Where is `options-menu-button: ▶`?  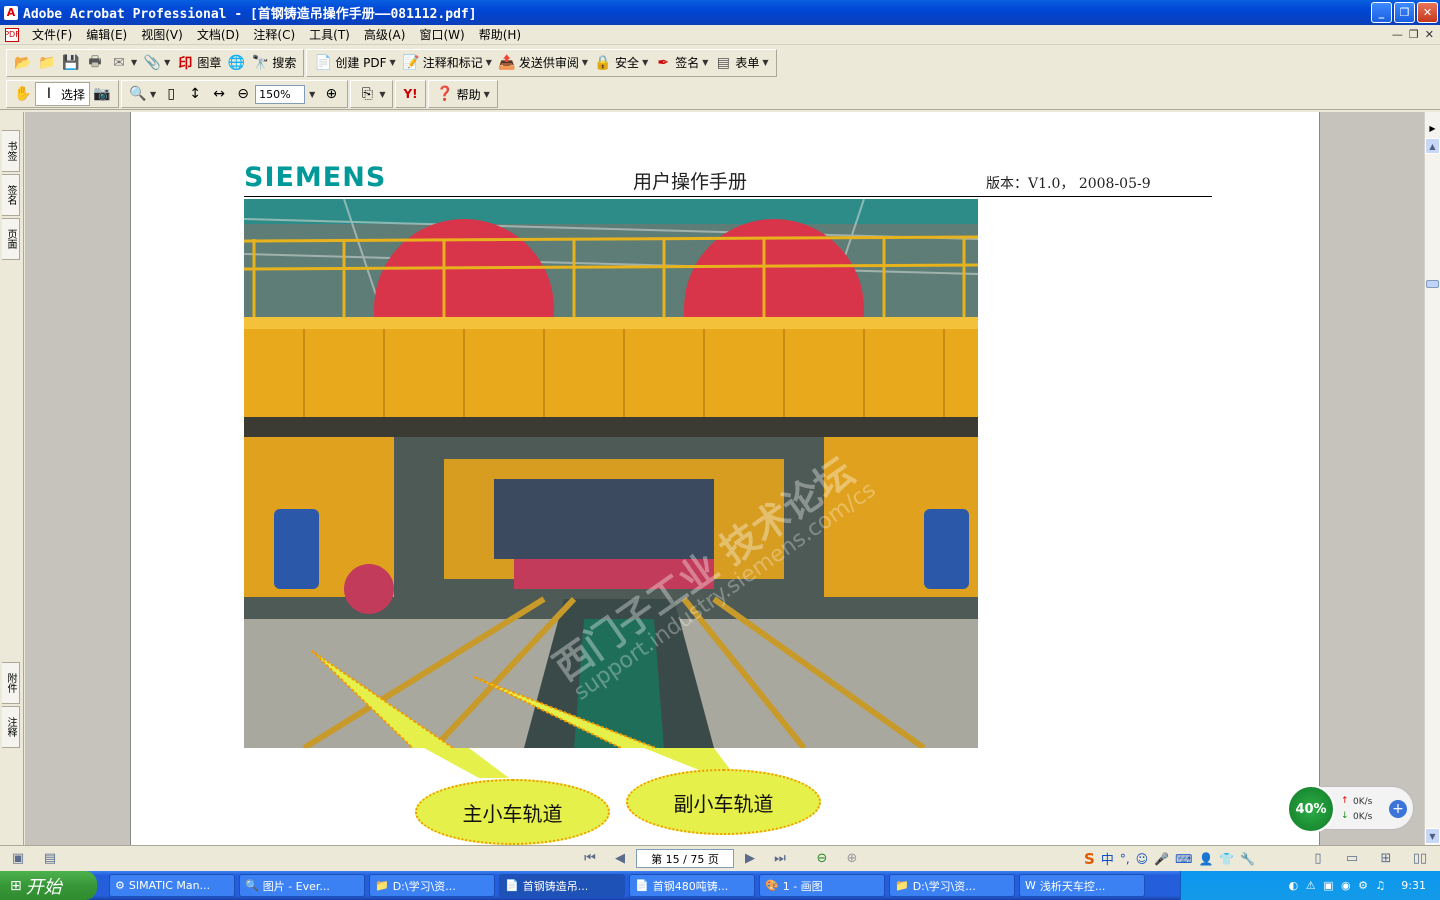
options-menu-button: ▶ is located at coordinates (1432, 128).